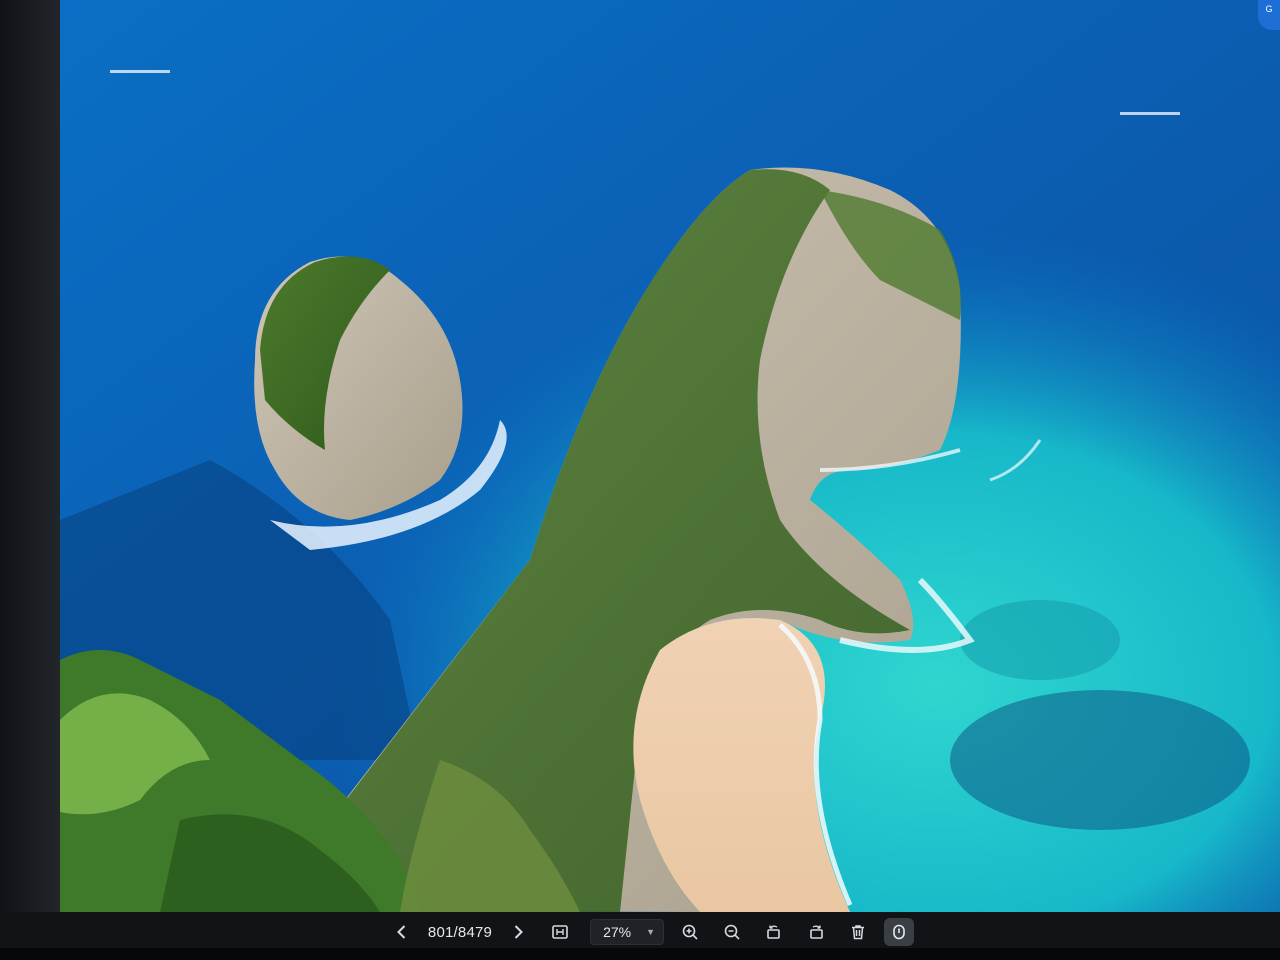  I want to click on chevron-down-icon: ▼, so click(651, 932).